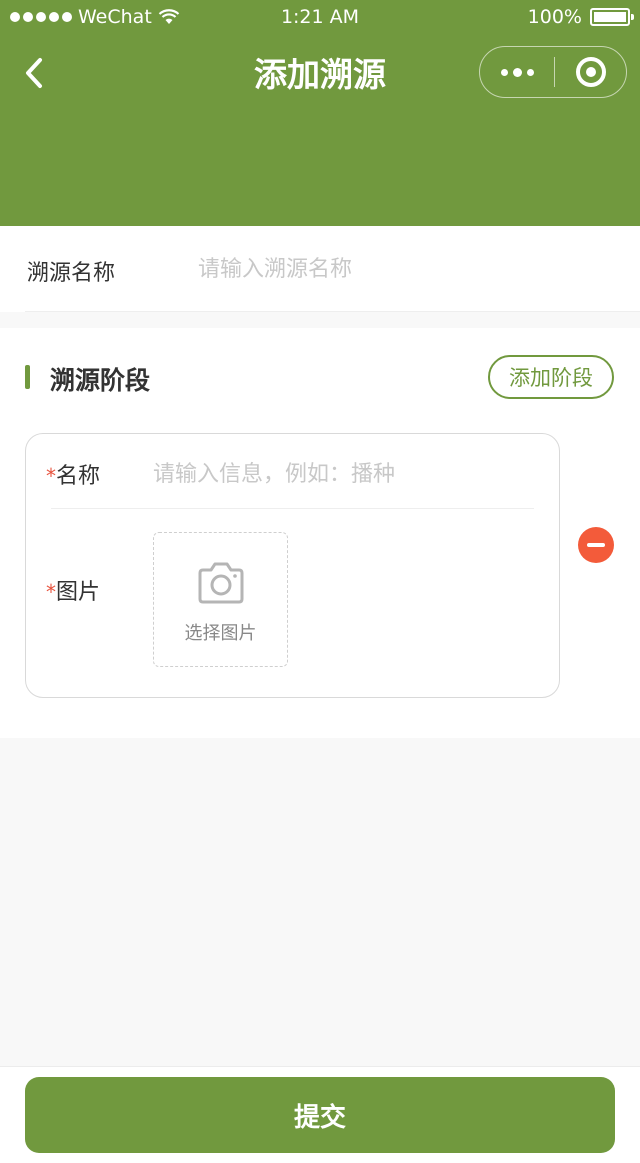  I want to click on more-icon, so click(517, 72).